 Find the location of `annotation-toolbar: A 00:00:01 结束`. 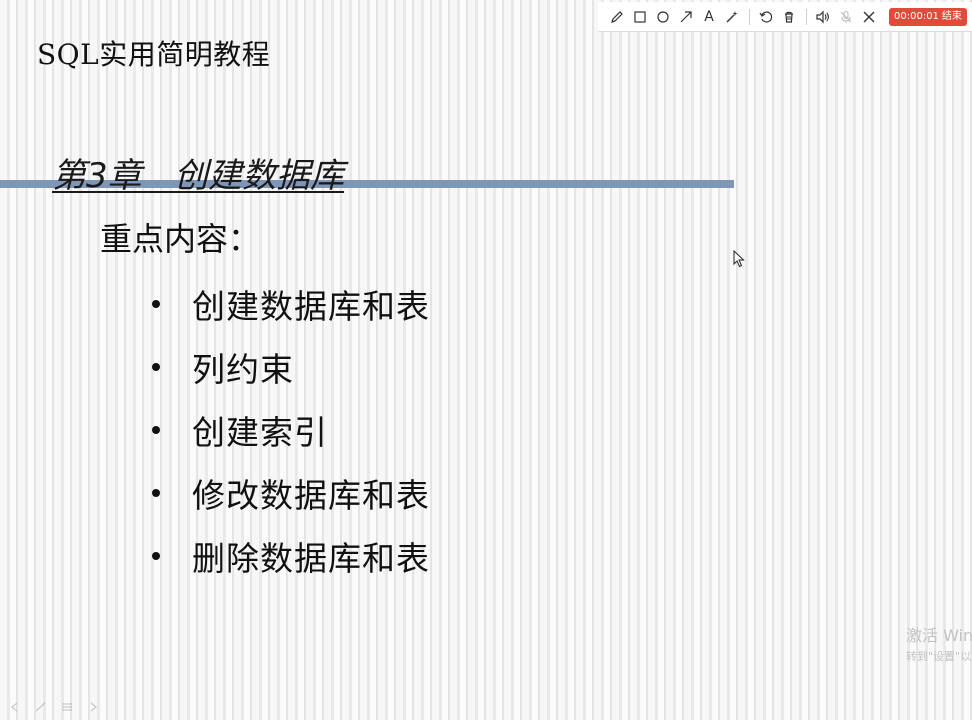

annotation-toolbar: A 00:00:01 结束 is located at coordinates (785, 17).